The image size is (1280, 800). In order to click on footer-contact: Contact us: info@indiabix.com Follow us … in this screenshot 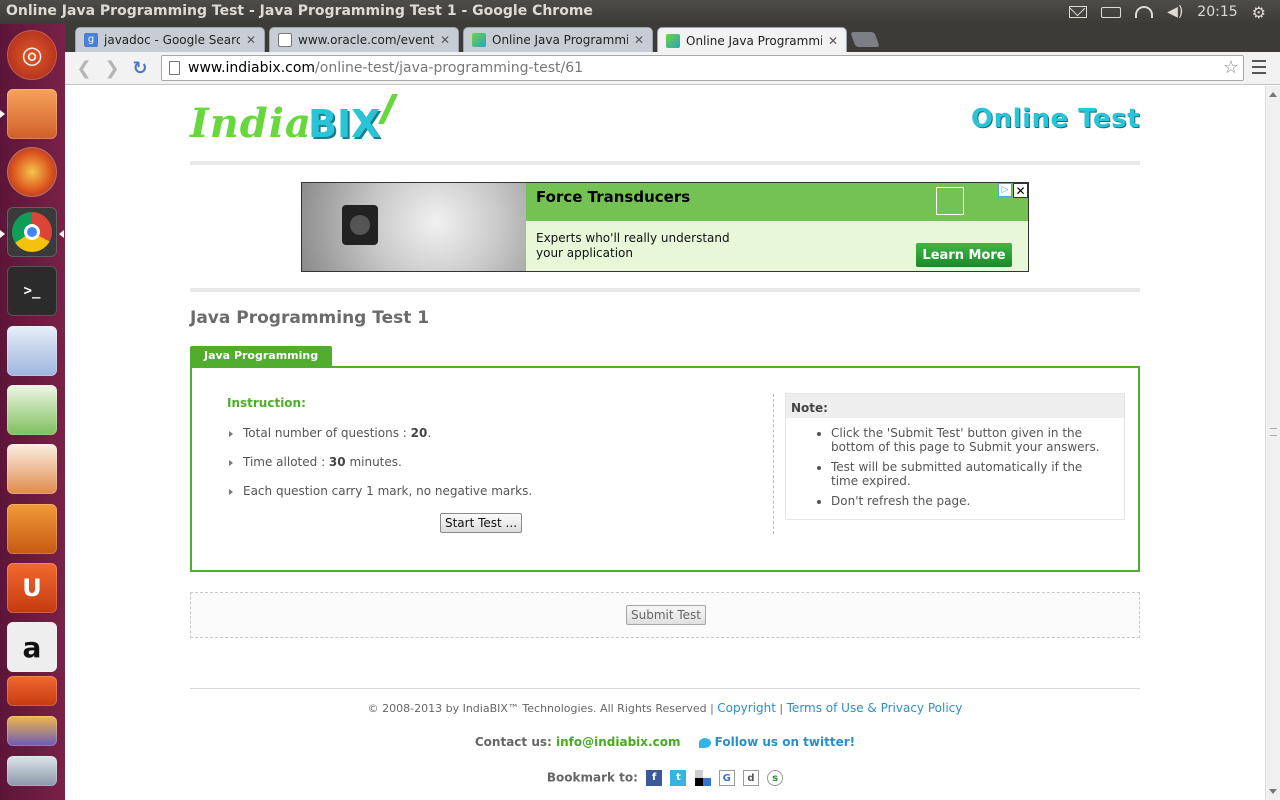, I will do `click(665, 742)`.